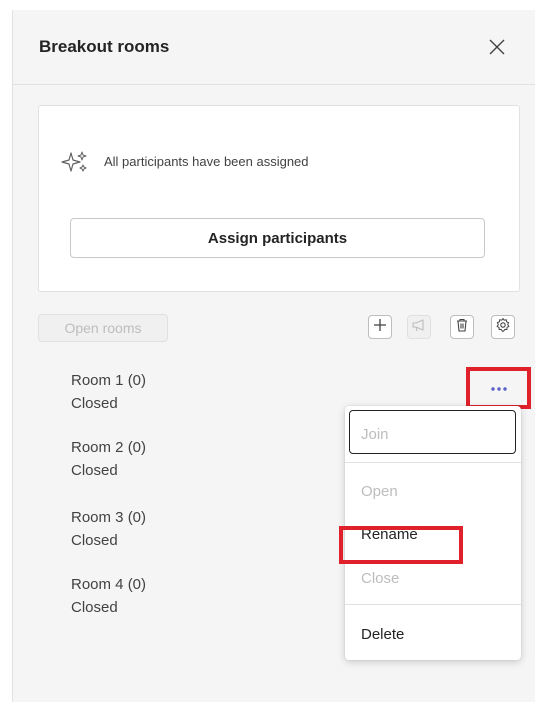 The height and width of the screenshot is (702, 535). What do you see at coordinates (379, 491) in the screenshot?
I see `menu-item-open: Open` at bounding box center [379, 491].